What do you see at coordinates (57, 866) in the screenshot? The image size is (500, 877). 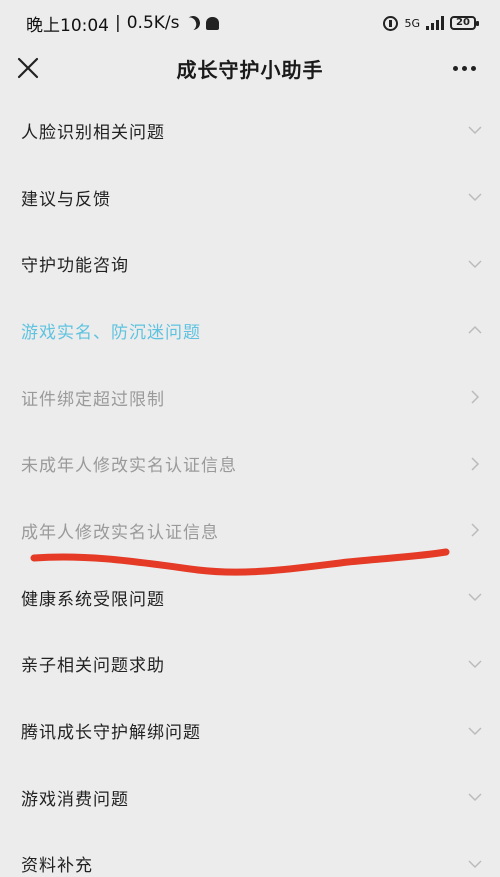 I see `menu-item-label: 资料补充` at bounding box center [57, 866].